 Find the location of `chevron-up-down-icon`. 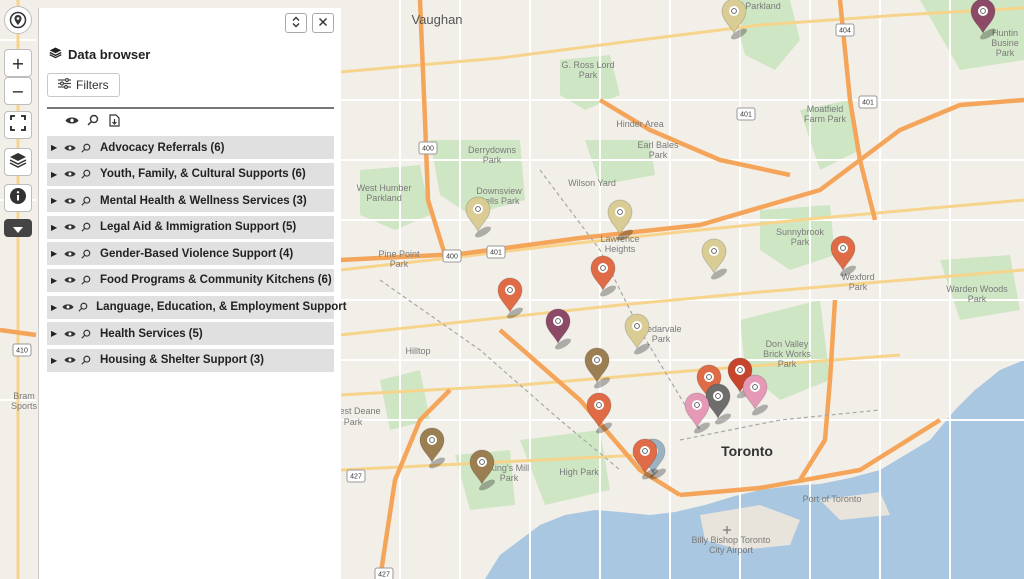

chevron-up-down-icon is located at coordinates (296, 23).